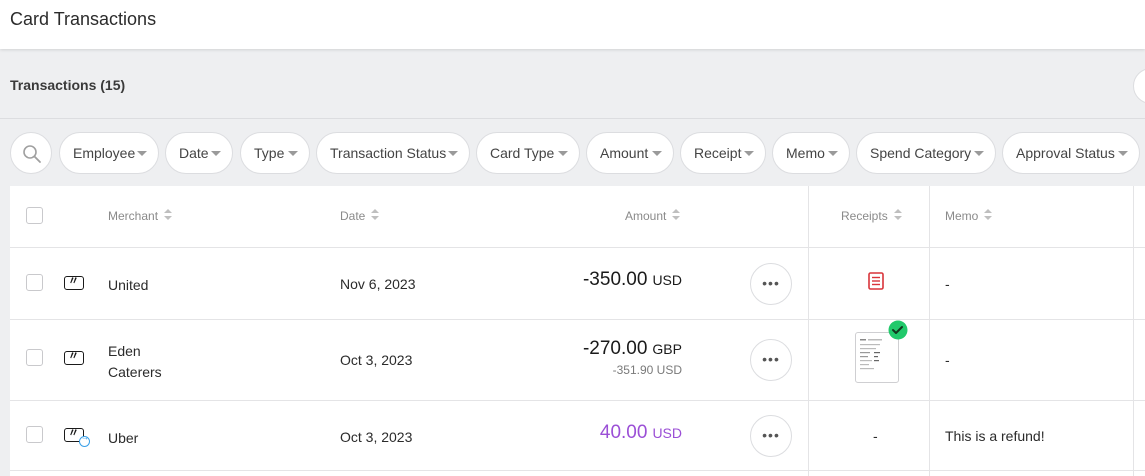  I want to click on converted-amount: -351.90 USD, so click(647, 370).